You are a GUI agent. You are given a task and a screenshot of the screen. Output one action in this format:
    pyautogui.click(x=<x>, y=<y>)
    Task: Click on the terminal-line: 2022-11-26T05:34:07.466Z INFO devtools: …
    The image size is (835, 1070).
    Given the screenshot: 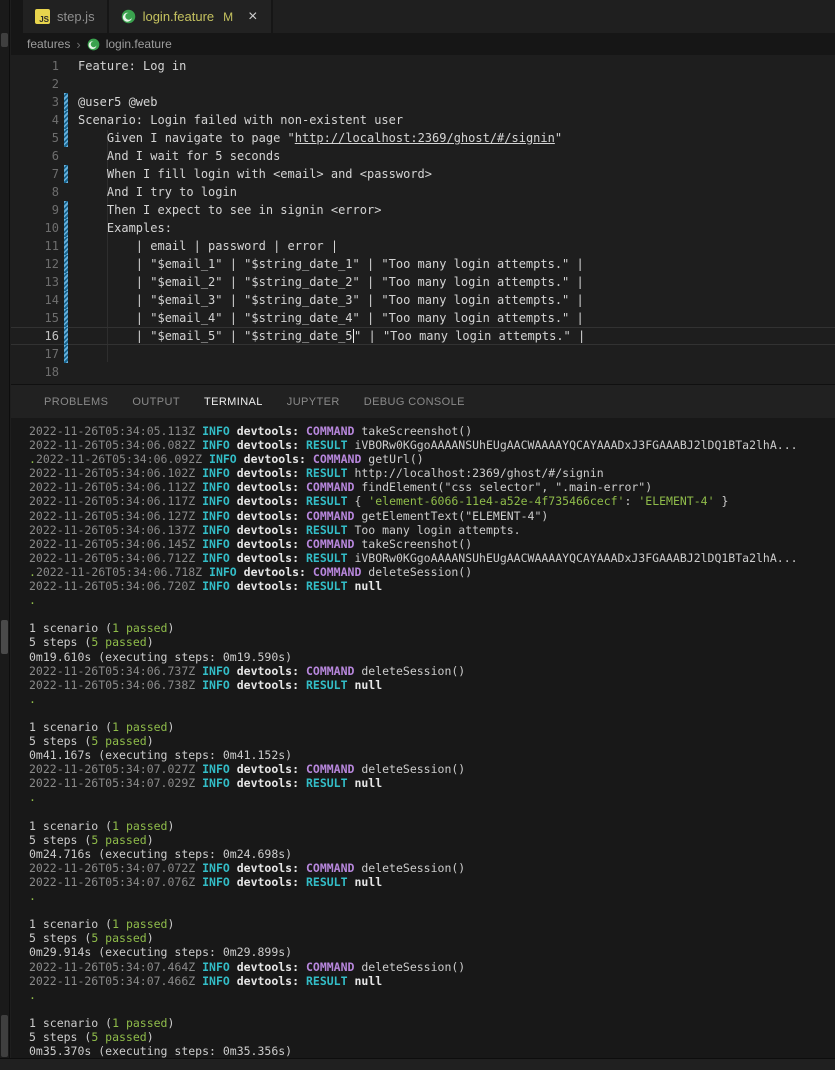 What is the action you would take?
    pyautogui.click(x=206, y=980)
    